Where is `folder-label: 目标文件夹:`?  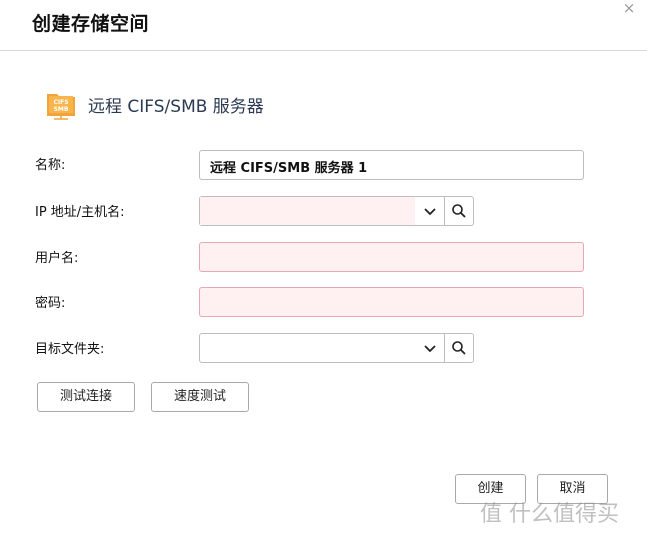 folder-label: 目标文件夹: is located at coordinates (70, 349).